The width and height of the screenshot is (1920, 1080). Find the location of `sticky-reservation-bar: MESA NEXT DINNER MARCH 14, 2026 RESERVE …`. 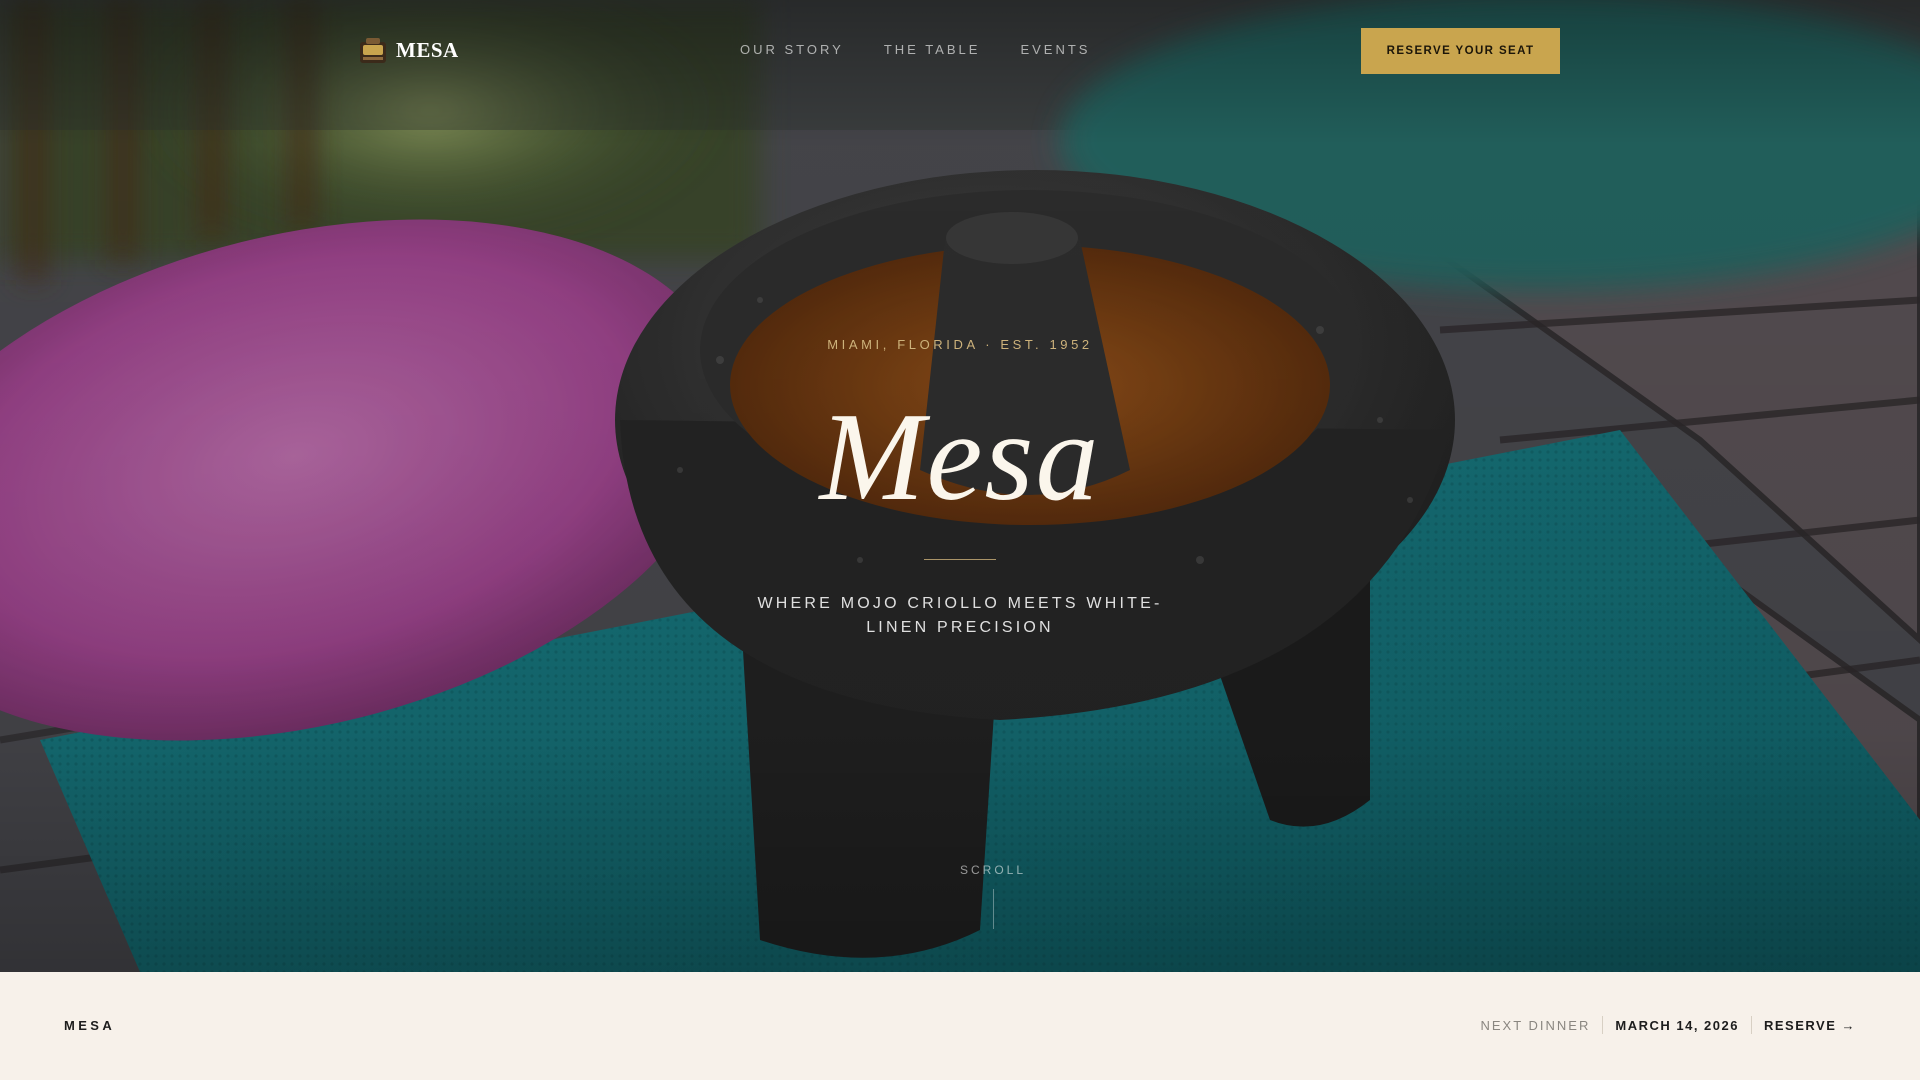

sticky-reservation-bar: MESA NEXT DINNER MARCH 14, 2026 RESERVE … is located at coordinates (960, 1026).